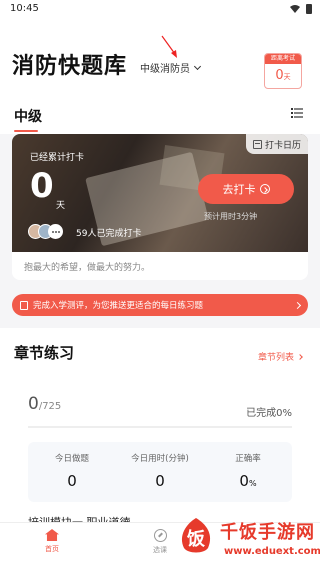 The height and width of the screenshot is (570, 320). What do you see at coordinates (109, 234) in the screenshot?
I see `completed-count: 59人已完成打卡` at bounding box center [109, 234].